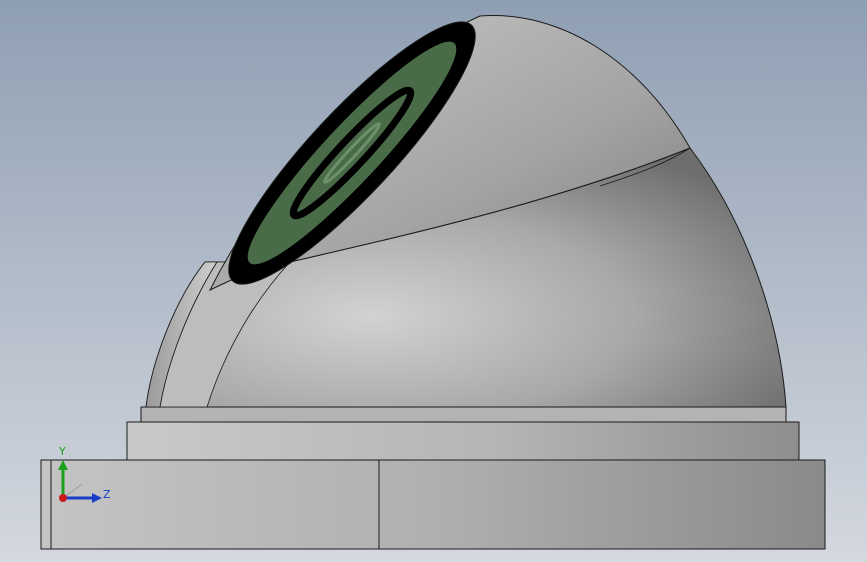 Image resolution: width=867 pixels, height=562 pixels. Describe the element at coordinates (433, 504) in the screenshot. I see `base-plate` at that location.